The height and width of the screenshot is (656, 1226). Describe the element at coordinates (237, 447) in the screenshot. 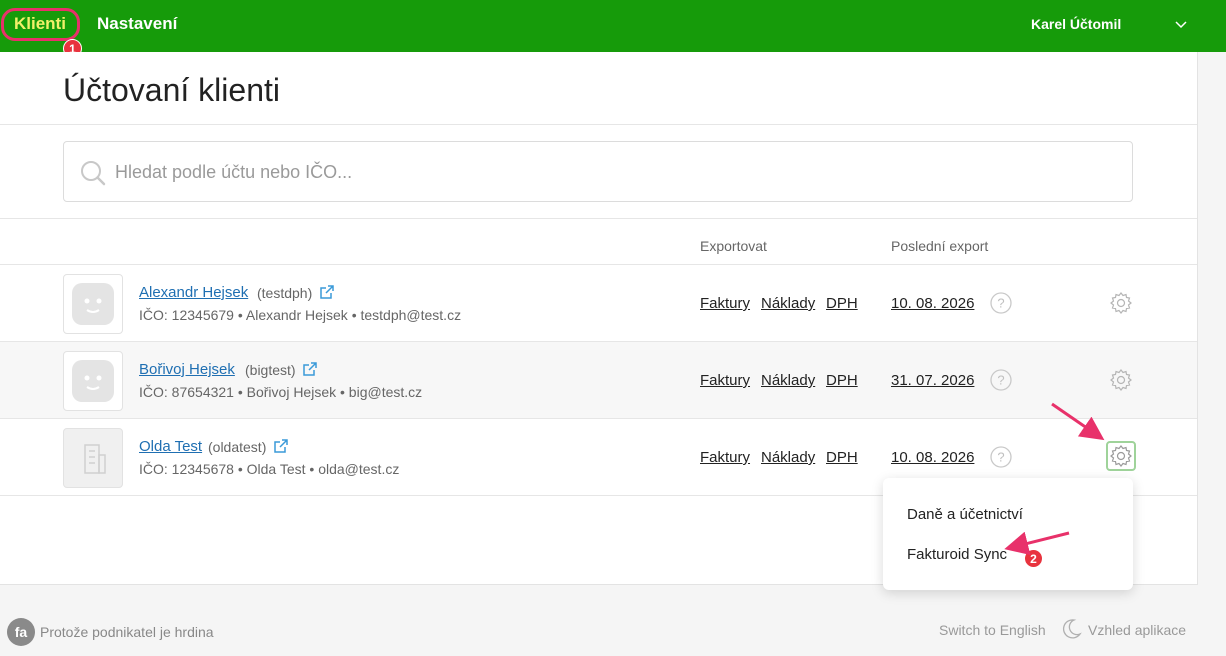

I see `client-login: (oldatest)` at that location.